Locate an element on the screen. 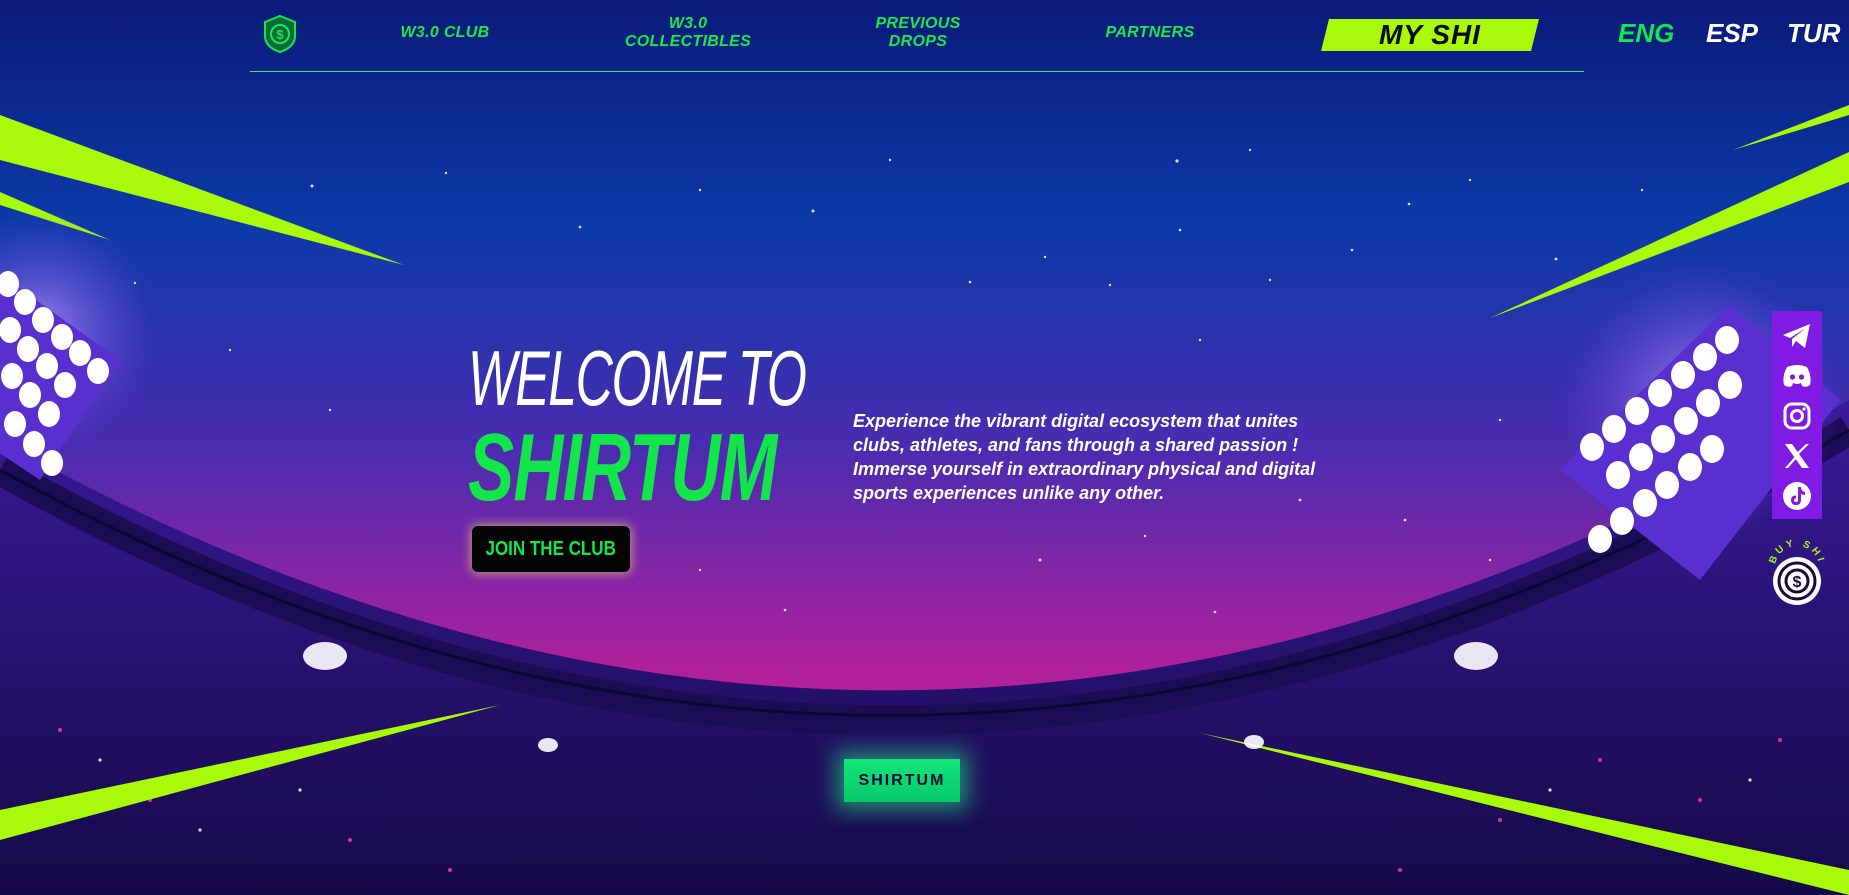 This screenshot has height=895, width=1849. instagram-icon is located at coordinates (1797, 416).